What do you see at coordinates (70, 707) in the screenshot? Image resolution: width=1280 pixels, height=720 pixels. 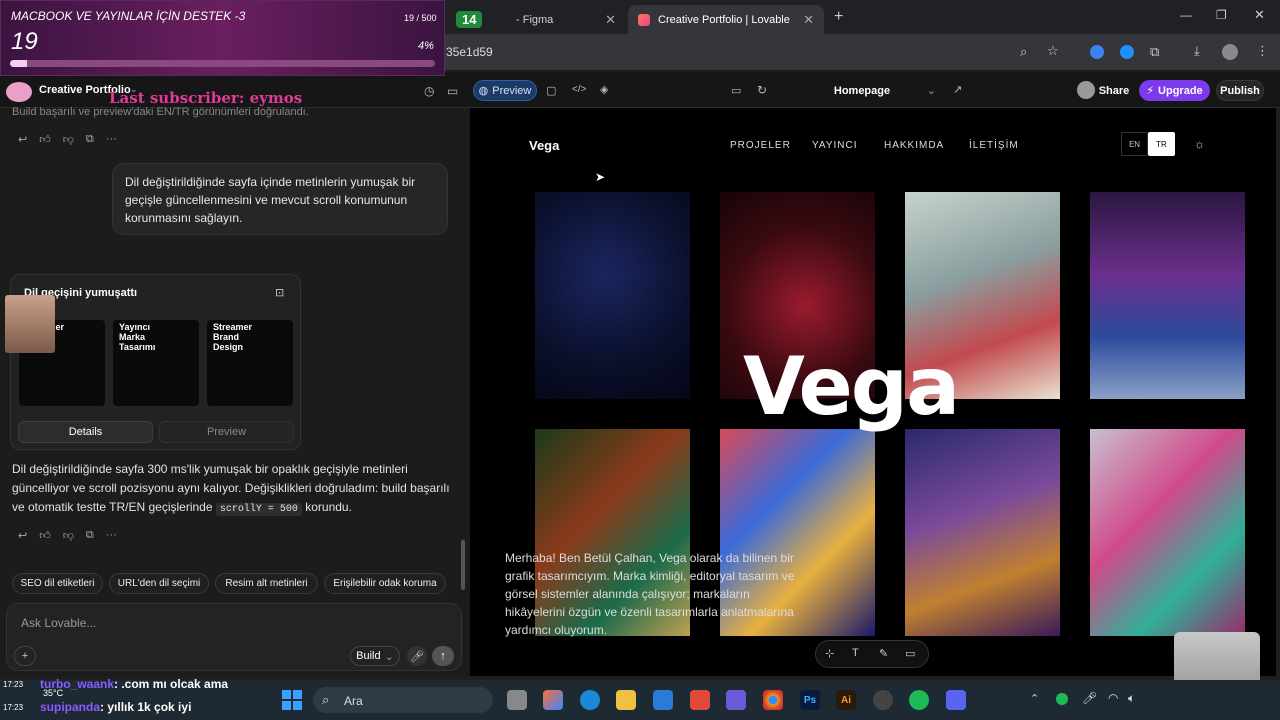 I see `chat-username: supipanda` at bounding box center [70, 707].